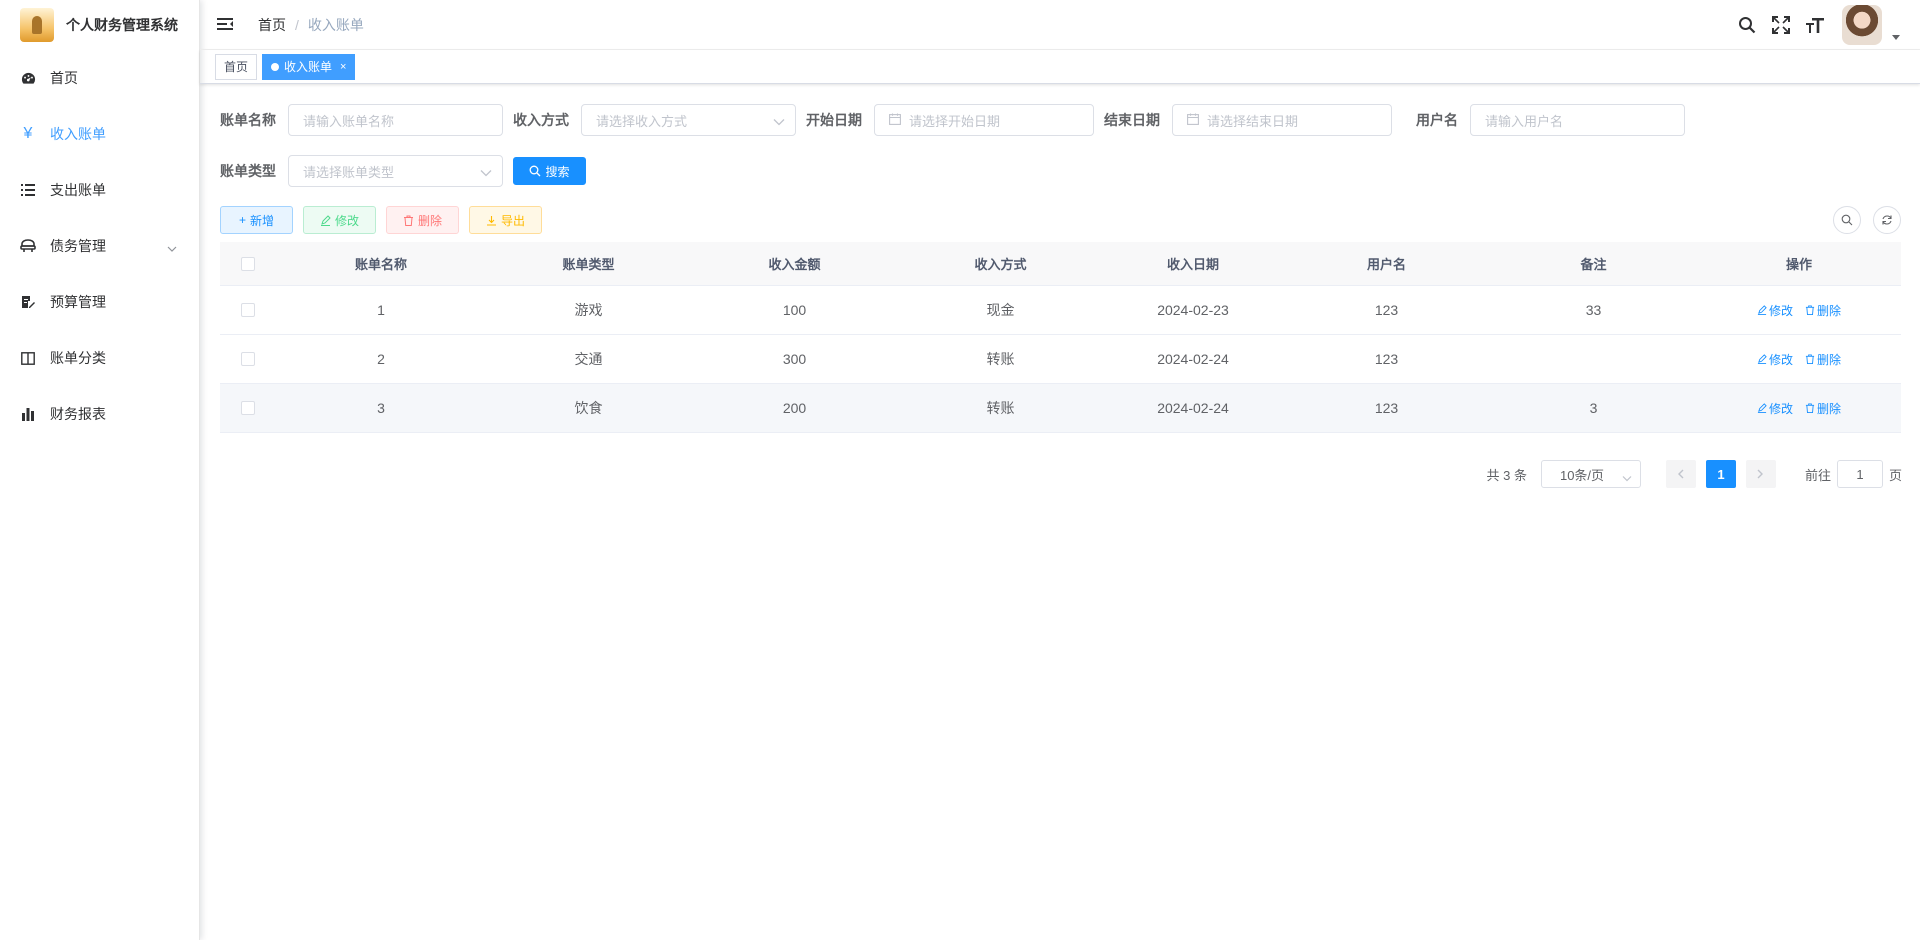  I want to click on column-header: 收入方式, so click(1000, 264).